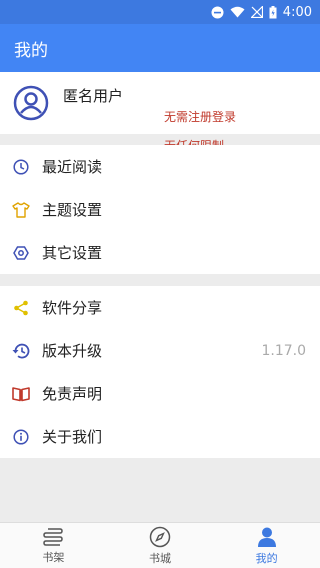 Image resolution: width=320 pixels, height=568 pixels. What do you see at coordinates (53, 536) in the screenshot?
I see `bookshelf-icon` at bounding box center [53, 536].